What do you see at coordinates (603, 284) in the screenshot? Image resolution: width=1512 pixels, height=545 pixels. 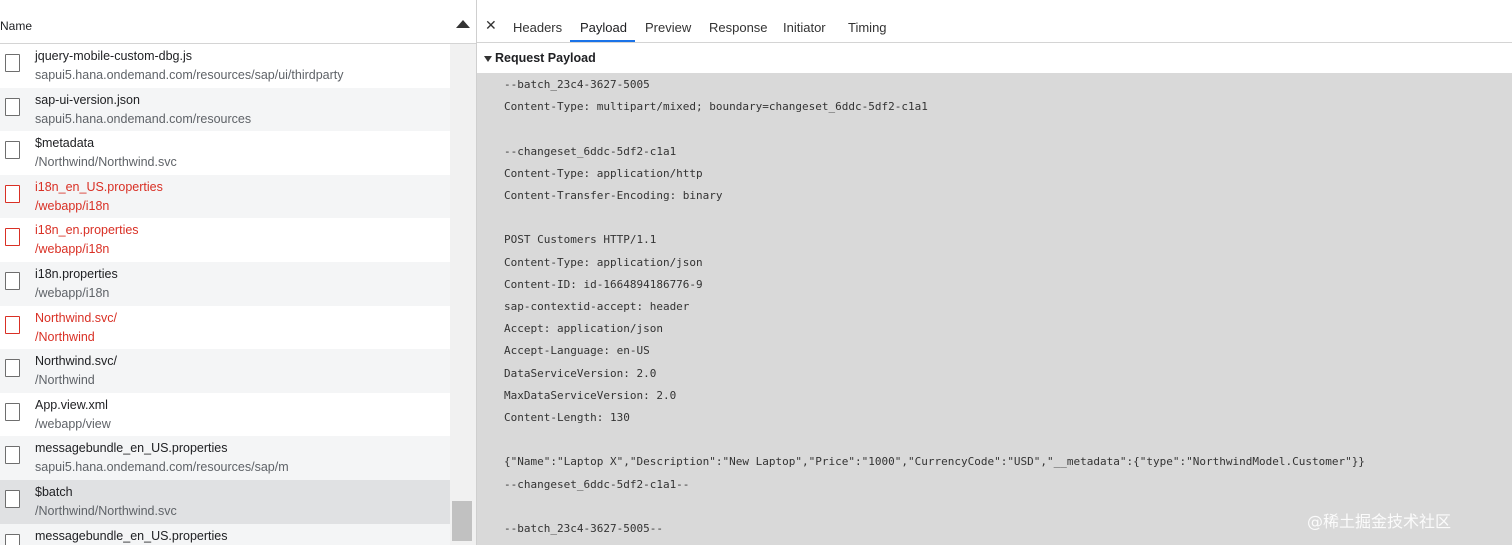 I see `payload-line: Content-ID: id-1664894186776-9` at bounding box center [603, 284].